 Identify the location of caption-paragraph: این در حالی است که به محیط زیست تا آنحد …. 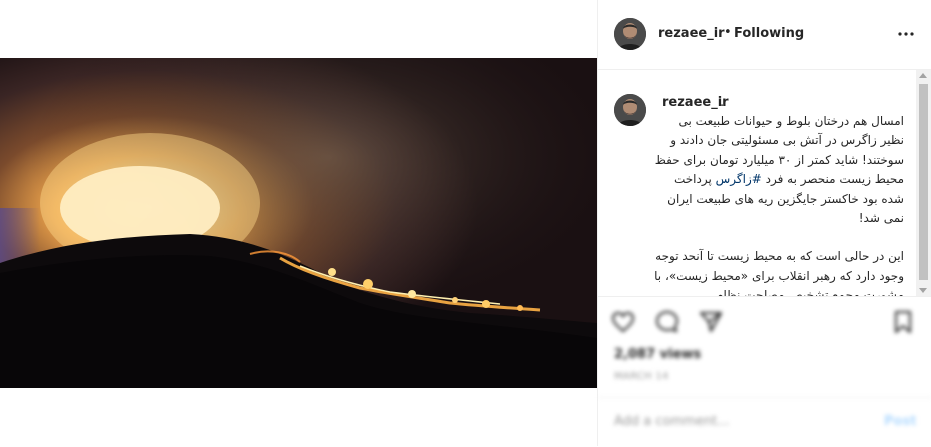
(779, 272).